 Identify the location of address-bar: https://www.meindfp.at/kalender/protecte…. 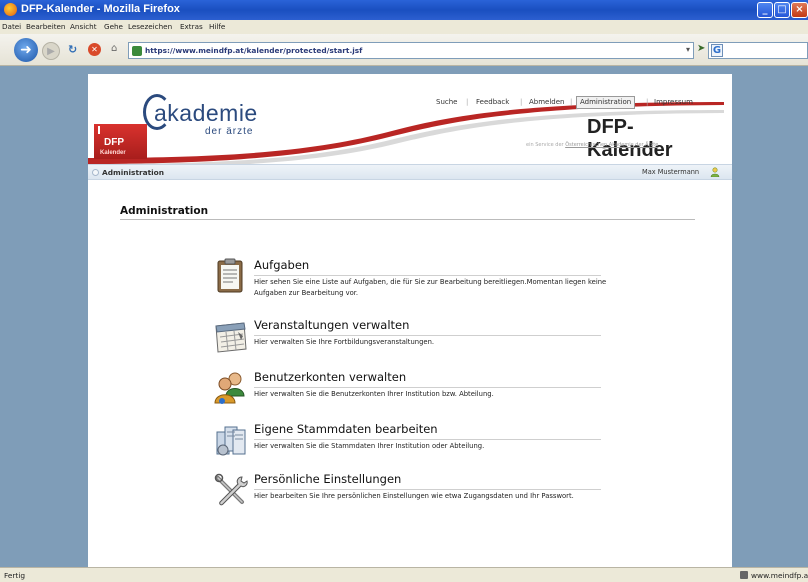
(411, 50).